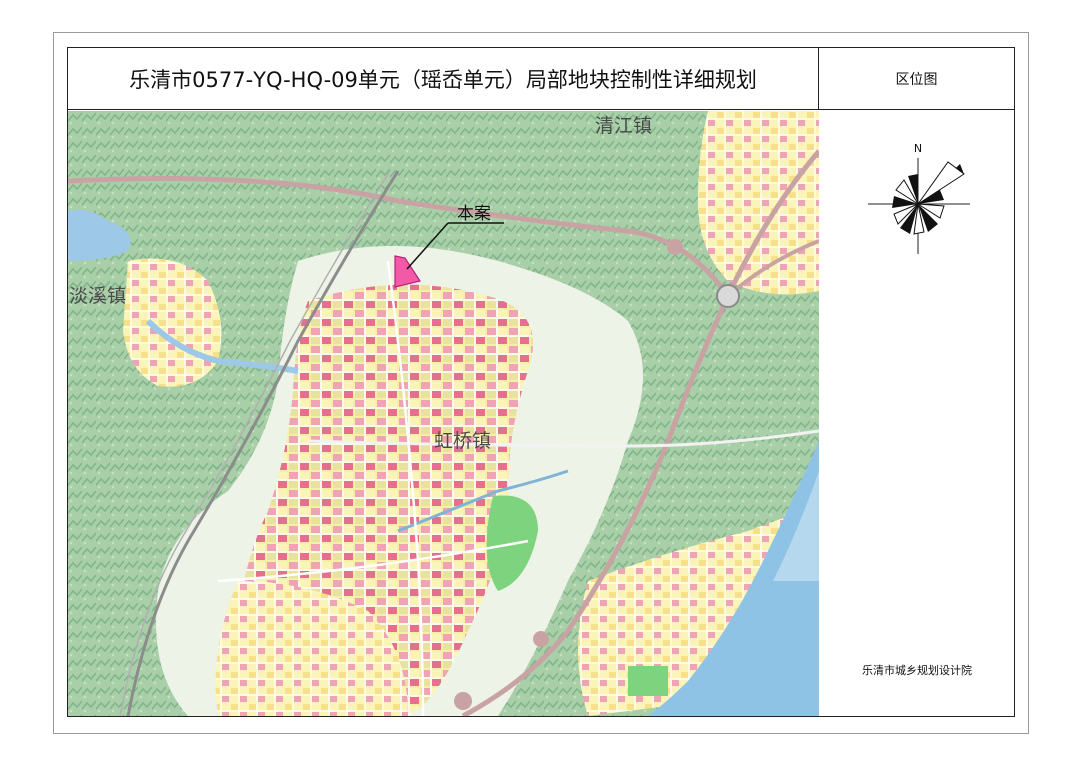 The height and width of the screenshot is (764, 1080). Describe the element at coordinates (462, 441) in the screenshot. I see `place-label-hongqiao: 虹桥镇` at that location.